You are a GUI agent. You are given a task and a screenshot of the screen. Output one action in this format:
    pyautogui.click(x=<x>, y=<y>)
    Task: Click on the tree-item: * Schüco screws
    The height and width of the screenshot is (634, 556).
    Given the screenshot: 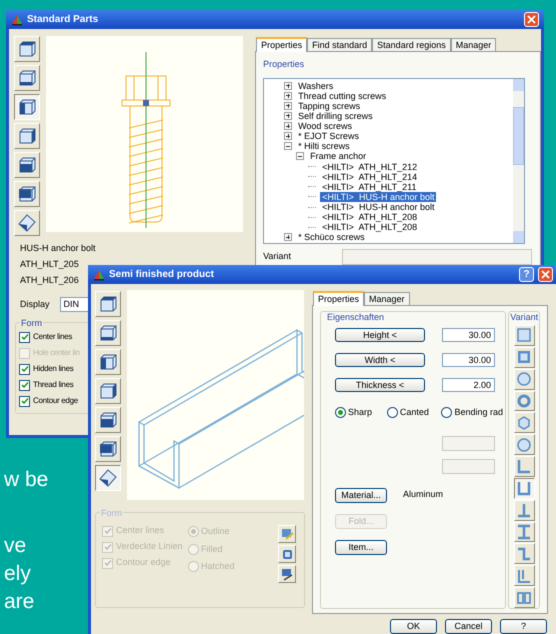 What is the action you would take?
    pyautogui.click(x=331, y=237)
    